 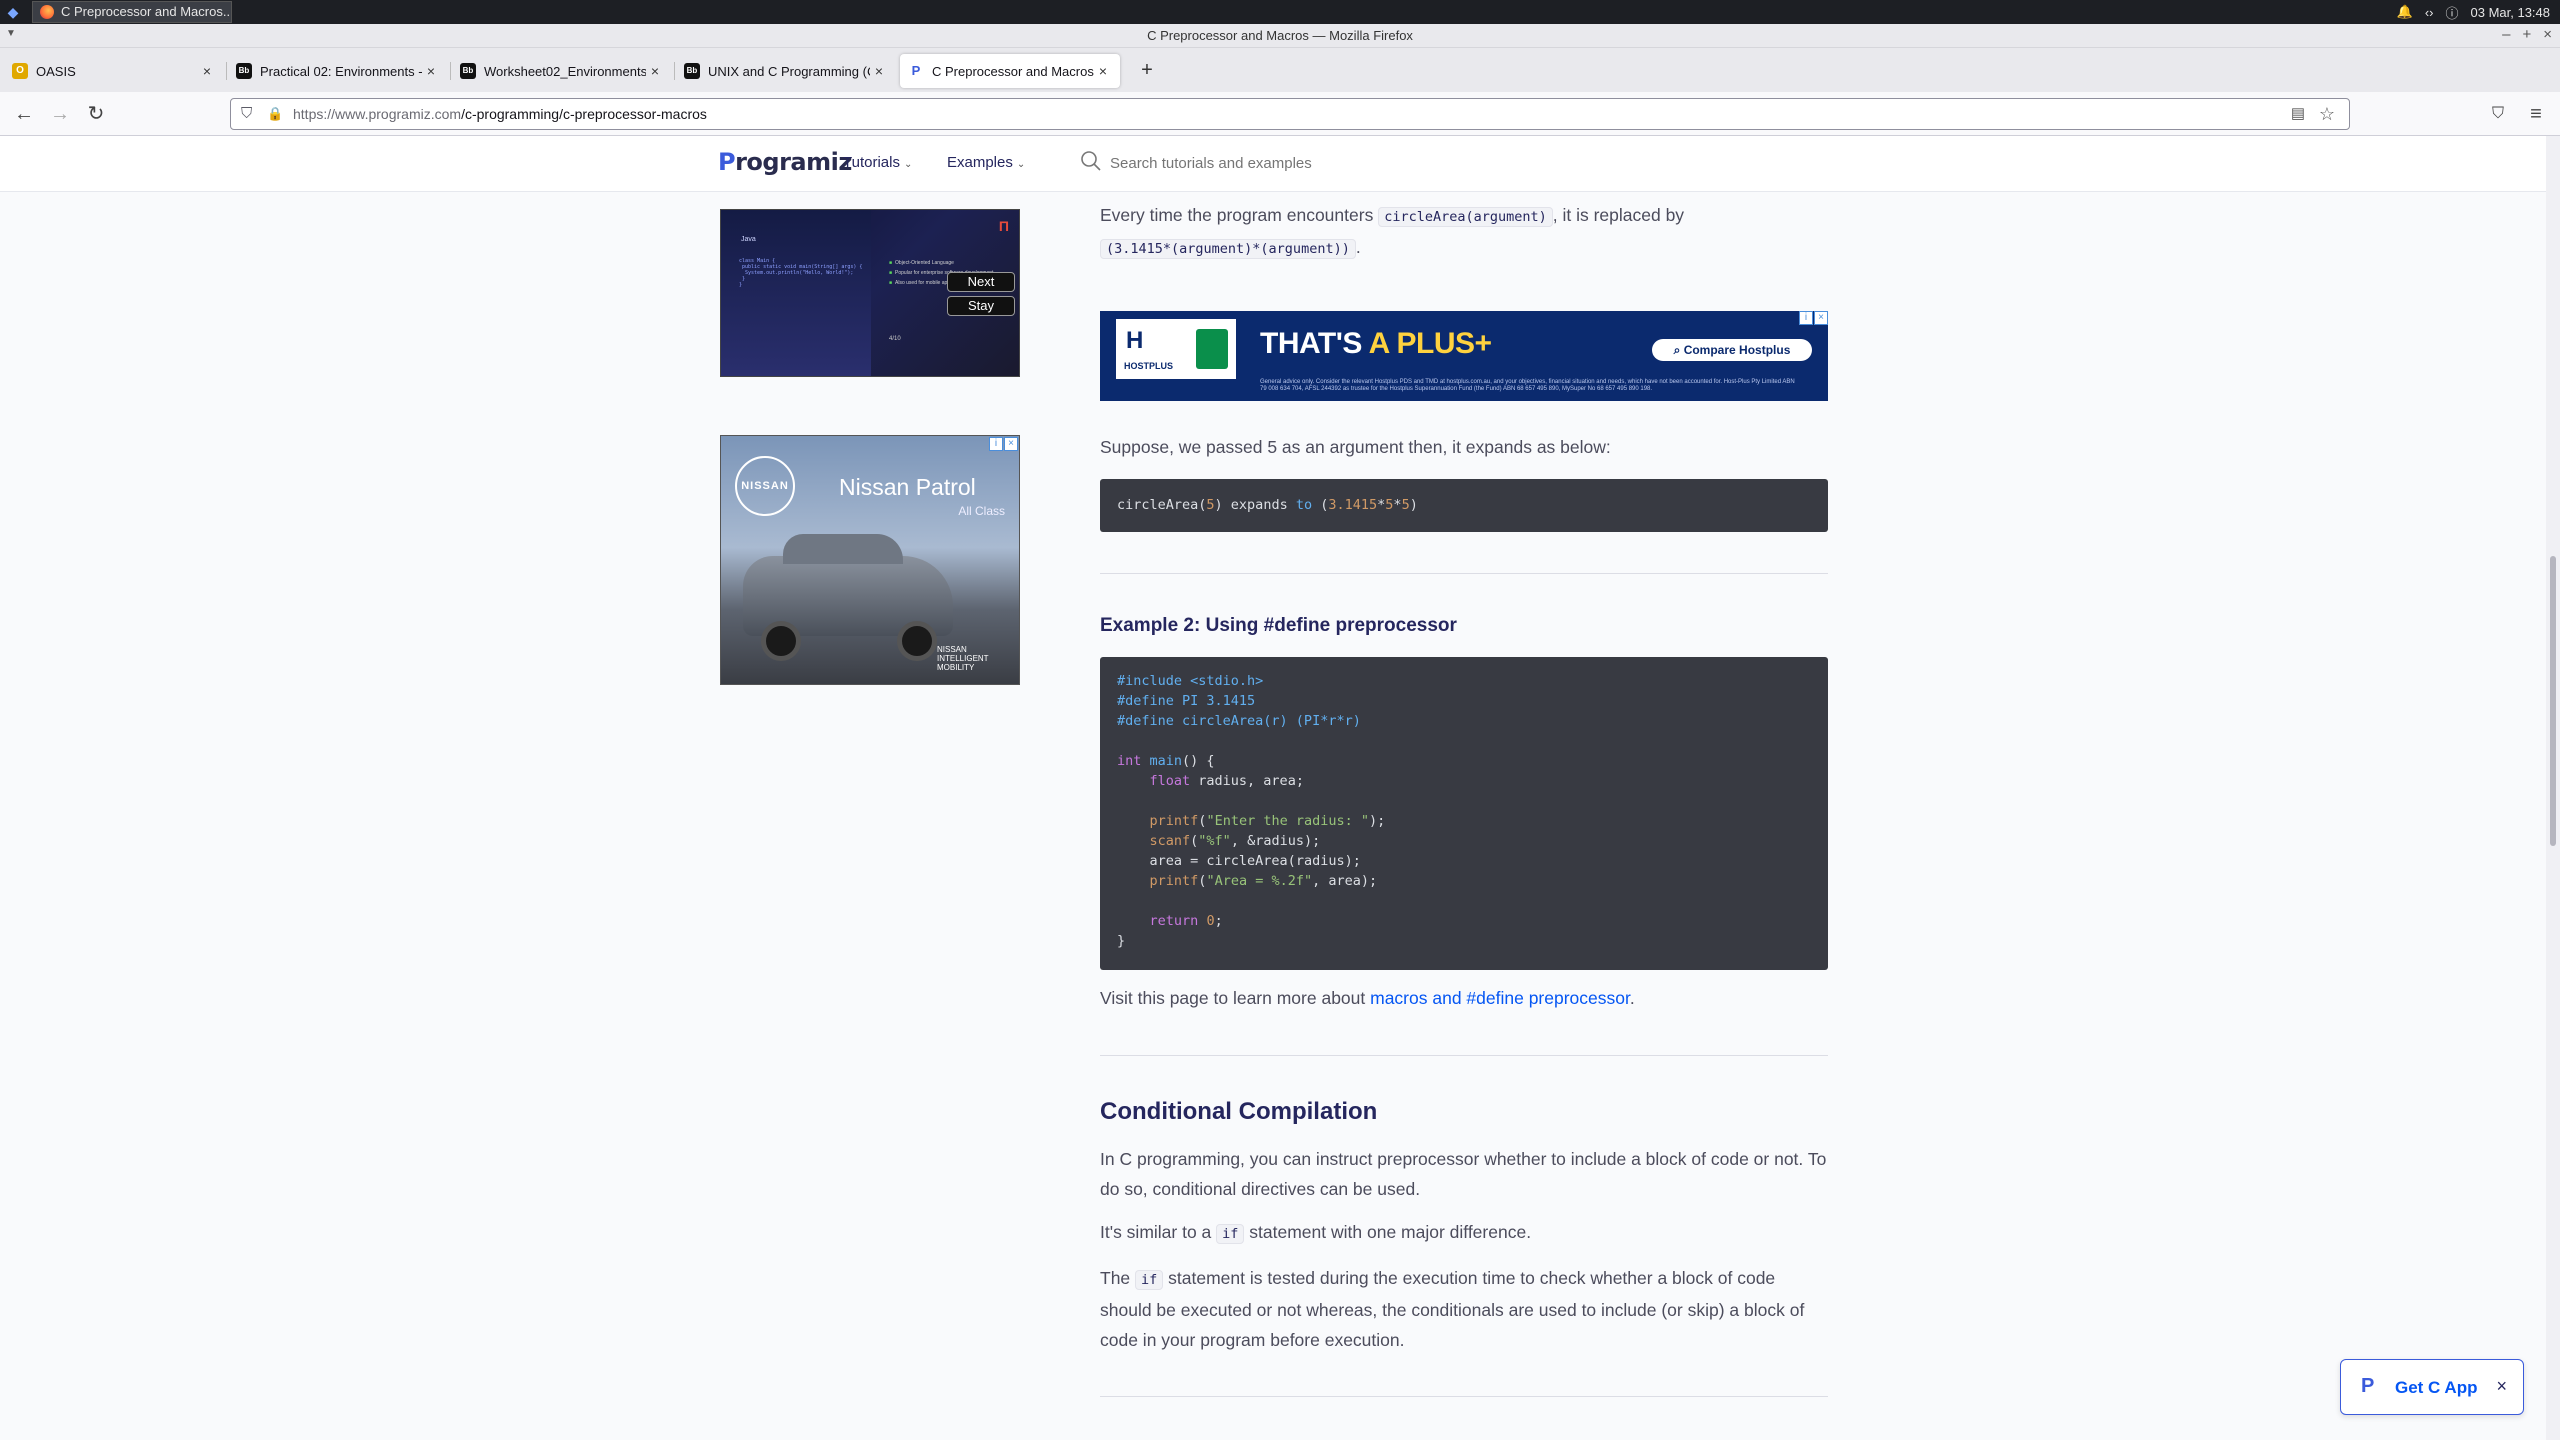 What do you see at coordinates (1320, 505) in the screenshot?
I see `code-token: (` at bounding box center [1320, 505].